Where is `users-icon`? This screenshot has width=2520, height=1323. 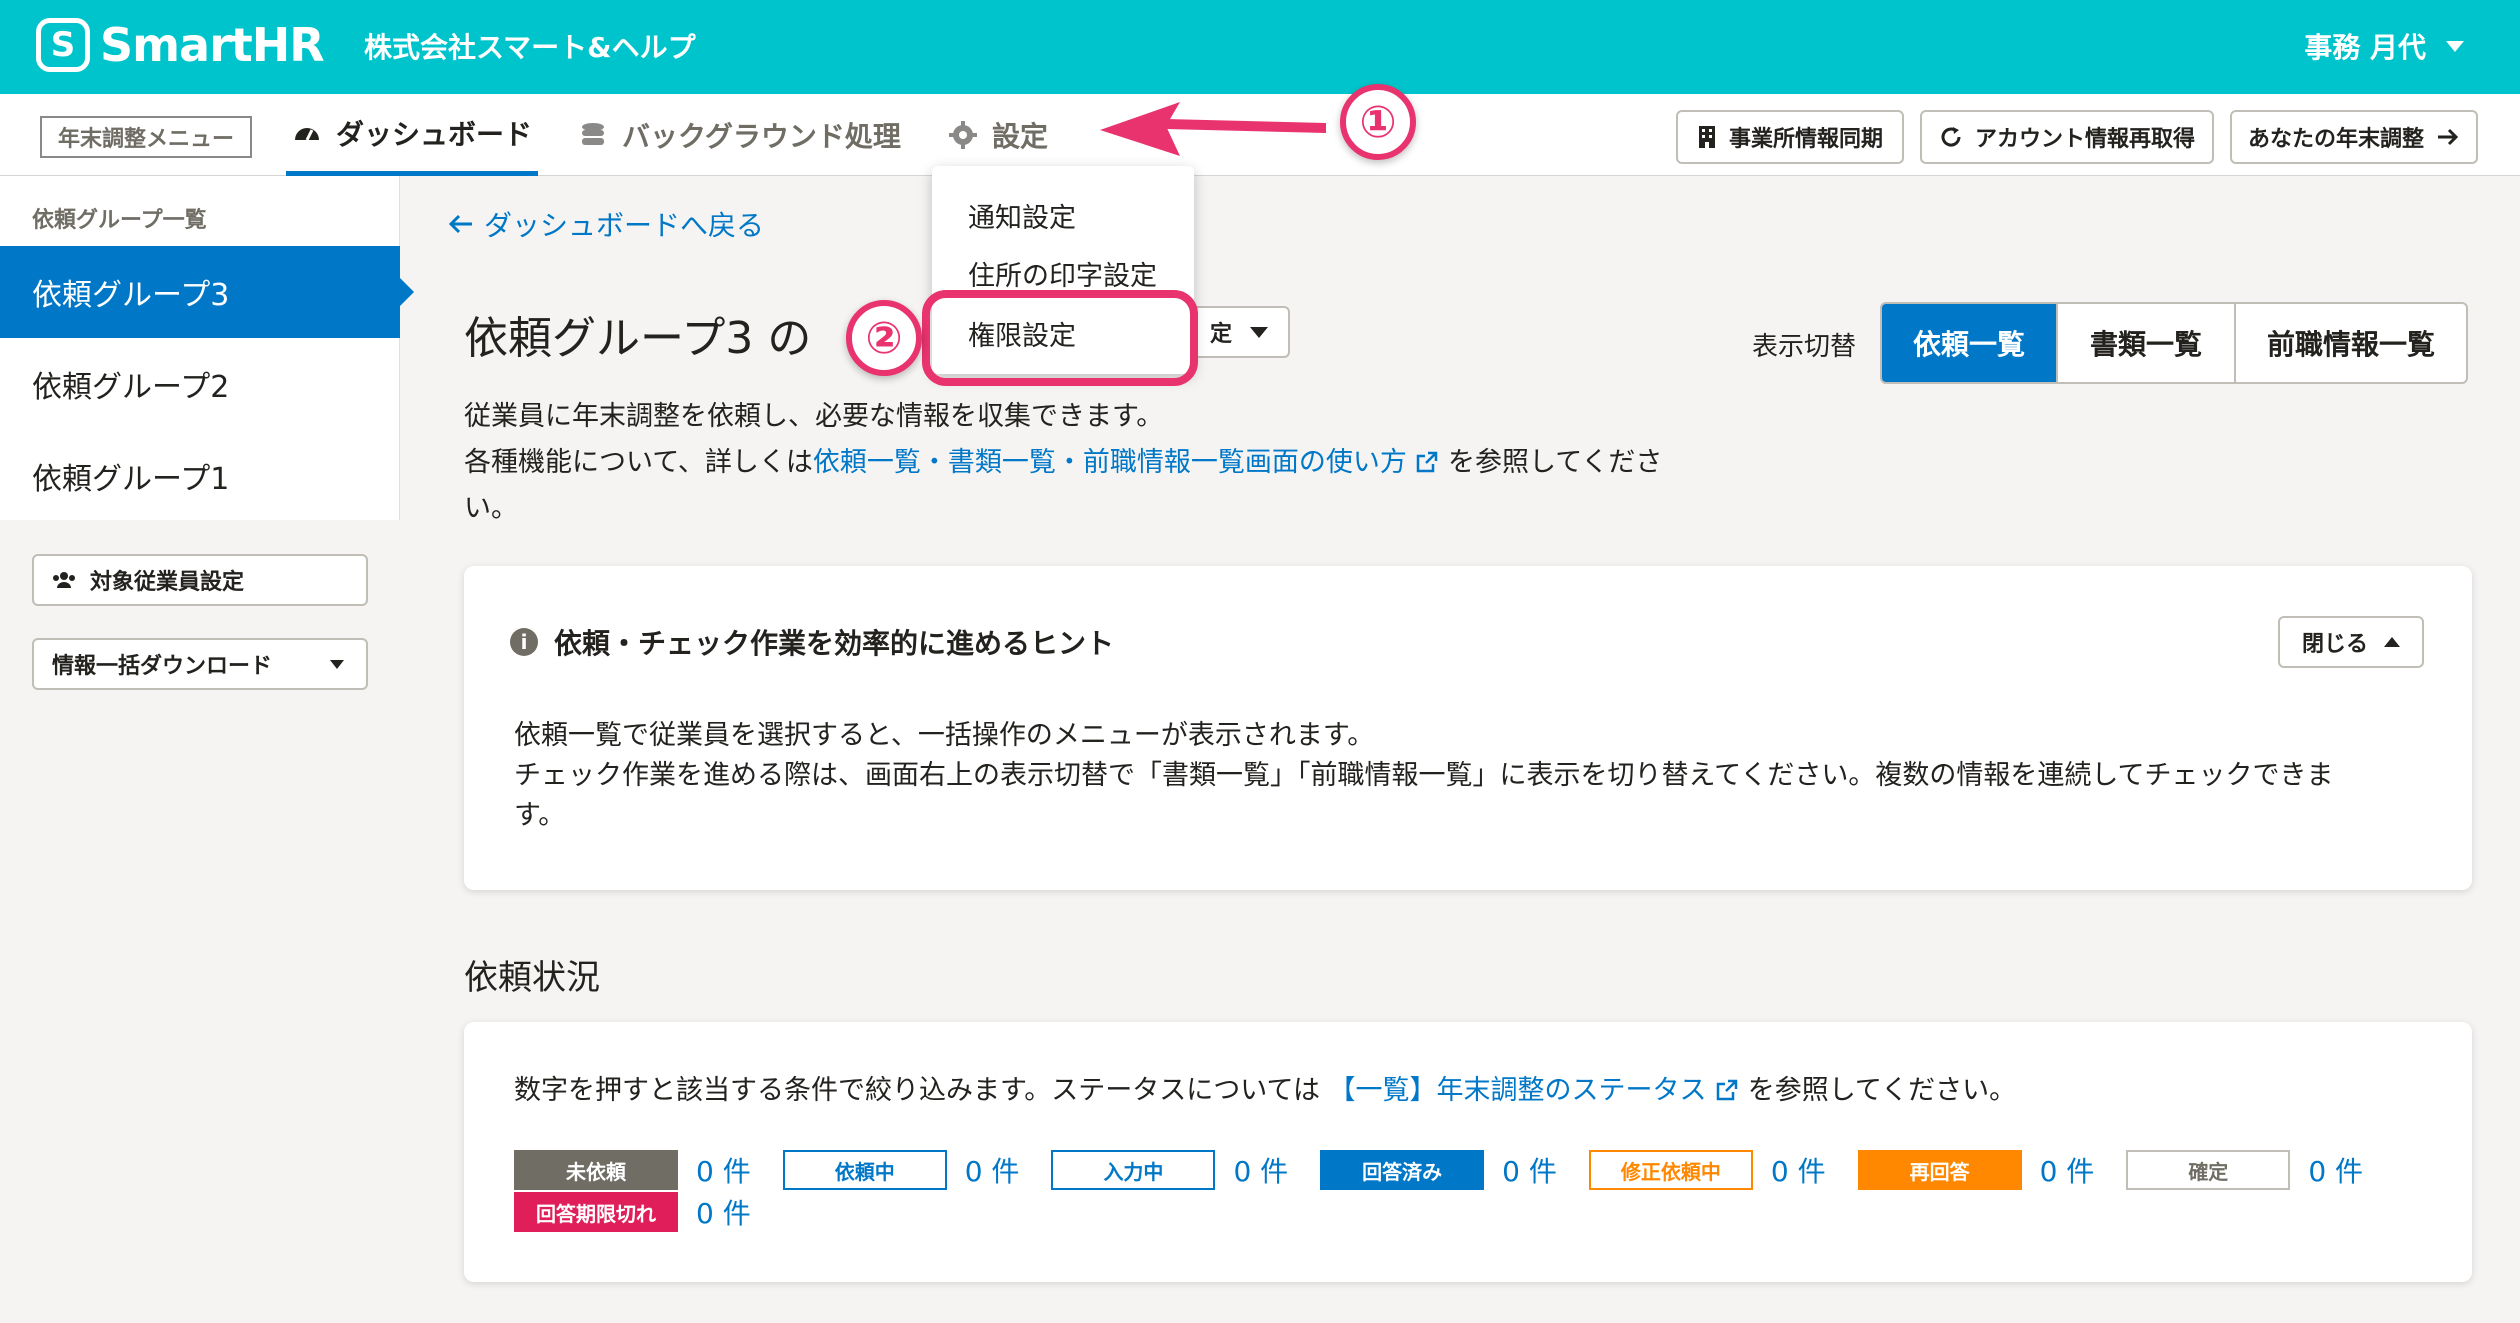
users-icon is located at coordinates (64, 580).